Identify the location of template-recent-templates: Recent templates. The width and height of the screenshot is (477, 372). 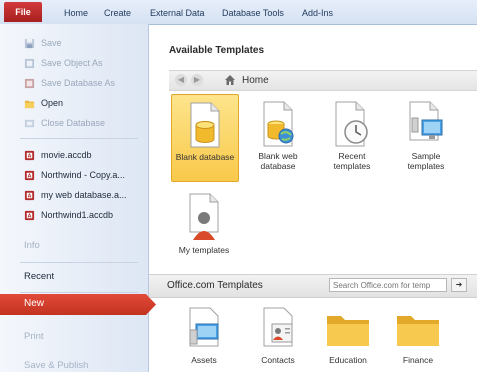
(352, 137).